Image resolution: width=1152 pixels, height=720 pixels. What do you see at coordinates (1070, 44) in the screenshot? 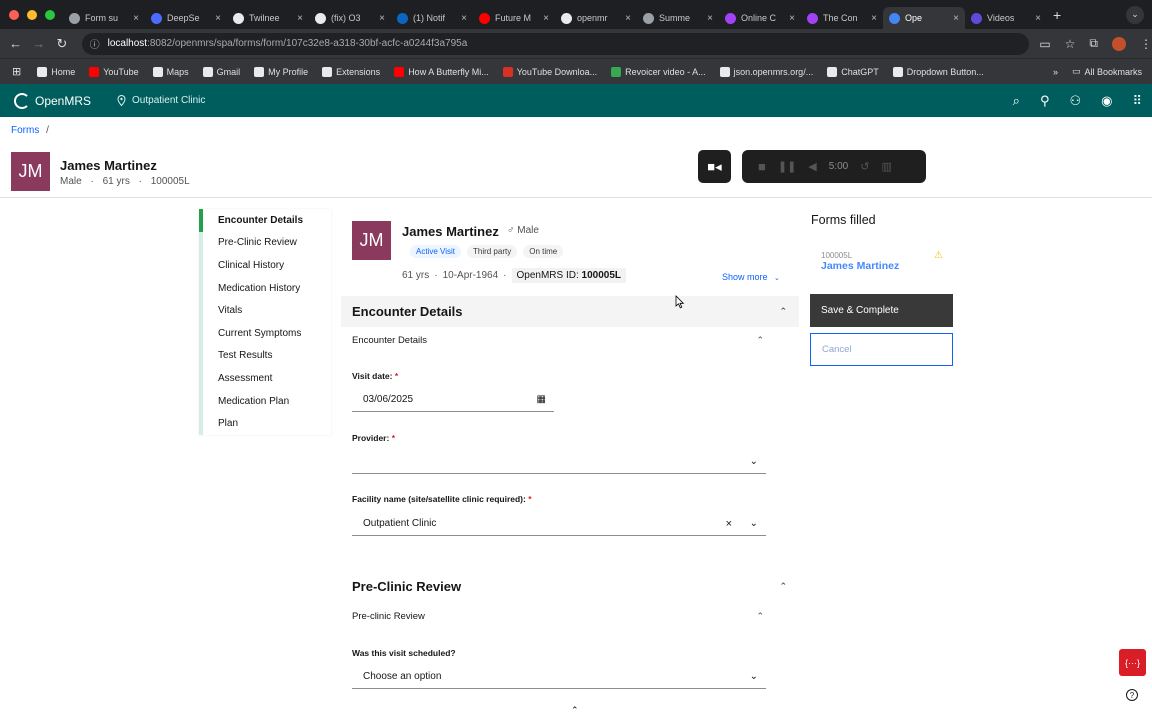
I see `bookmark-star-icon: ☆` at bounding box center [1070, 44].